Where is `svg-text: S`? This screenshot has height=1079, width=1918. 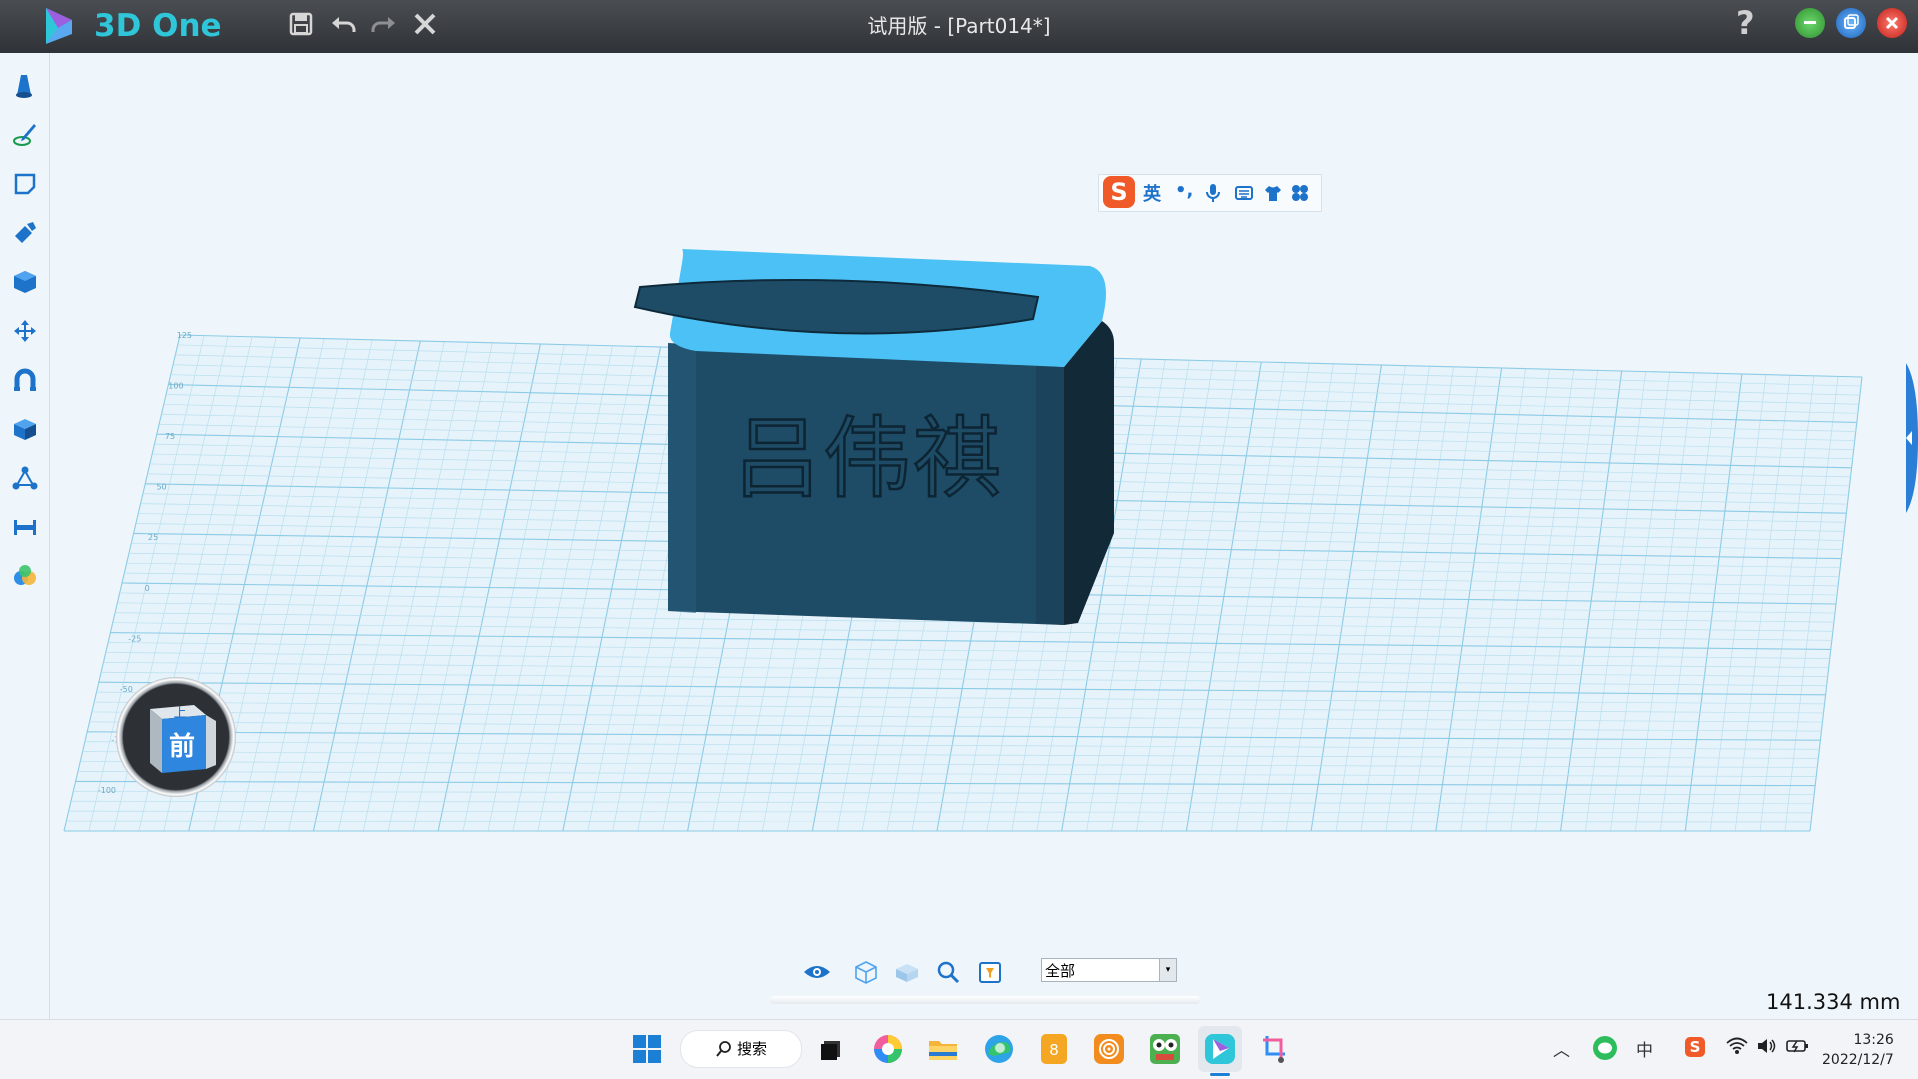
svg-text: S is located at coordinates (1695, 1047).